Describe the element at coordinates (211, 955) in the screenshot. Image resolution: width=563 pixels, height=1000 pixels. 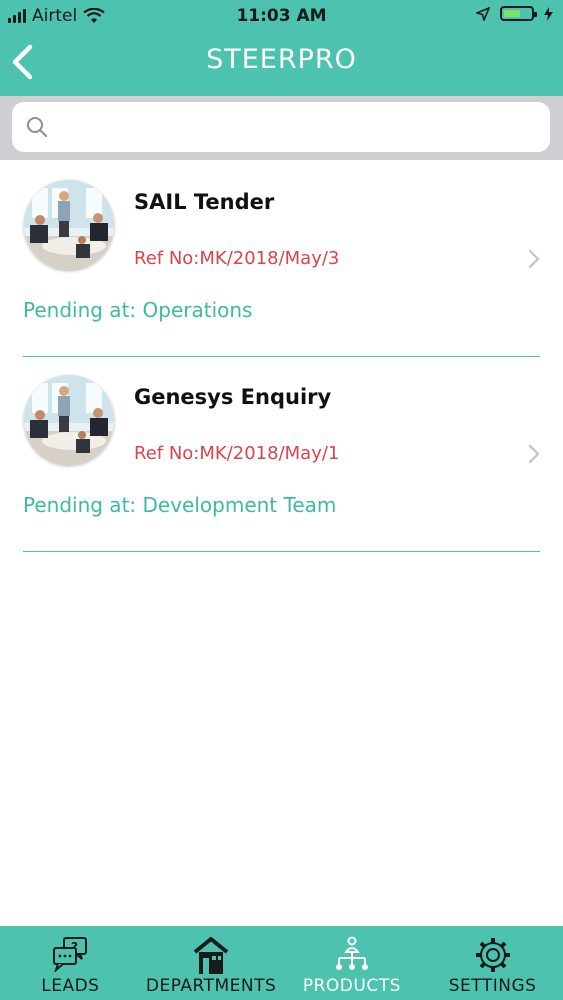
I see `building-icon` at that location.